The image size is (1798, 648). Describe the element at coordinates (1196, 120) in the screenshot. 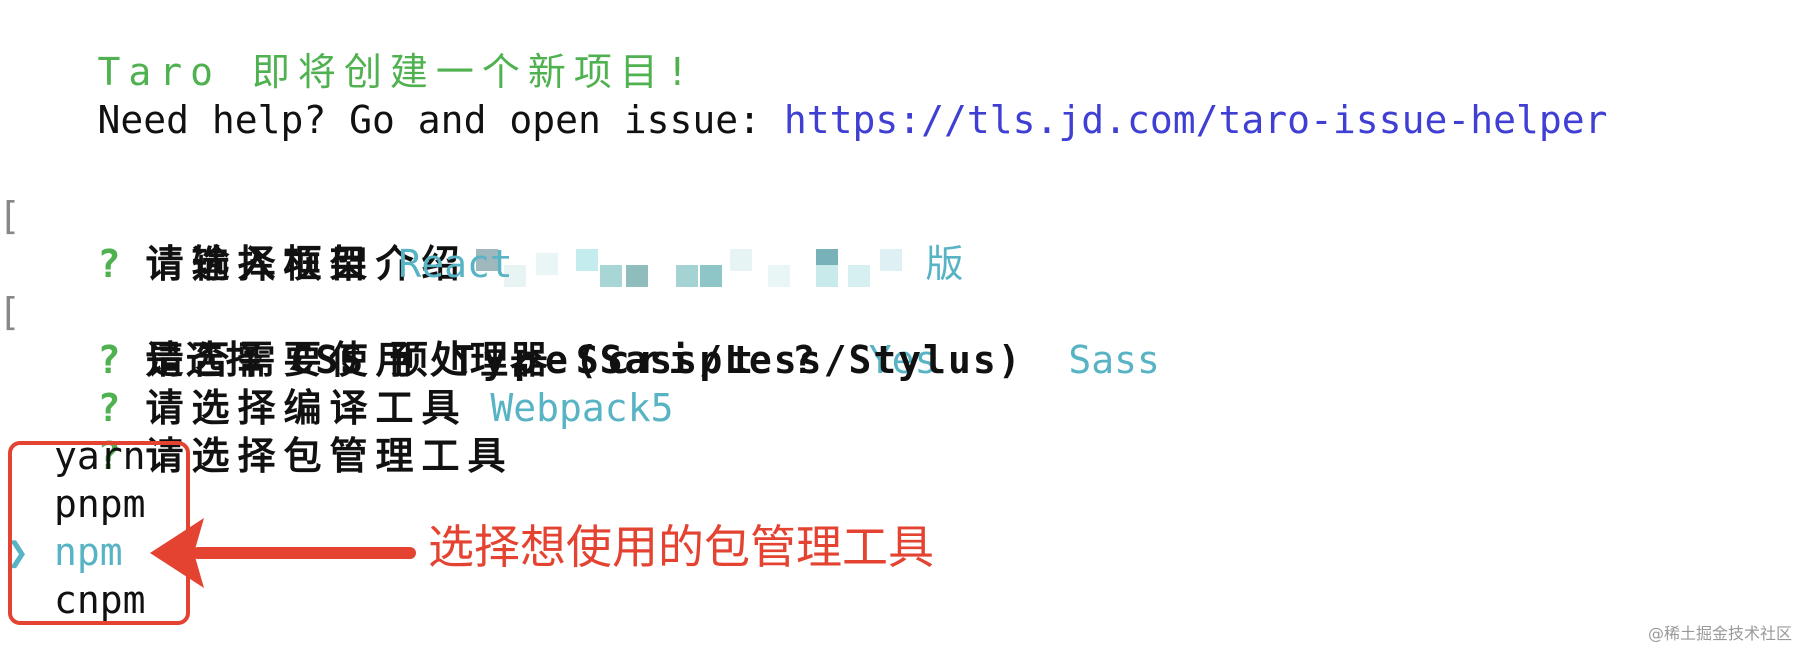

I see `issue-helper-link: https://tls.jd.com/taro-issue-helper` at that location.